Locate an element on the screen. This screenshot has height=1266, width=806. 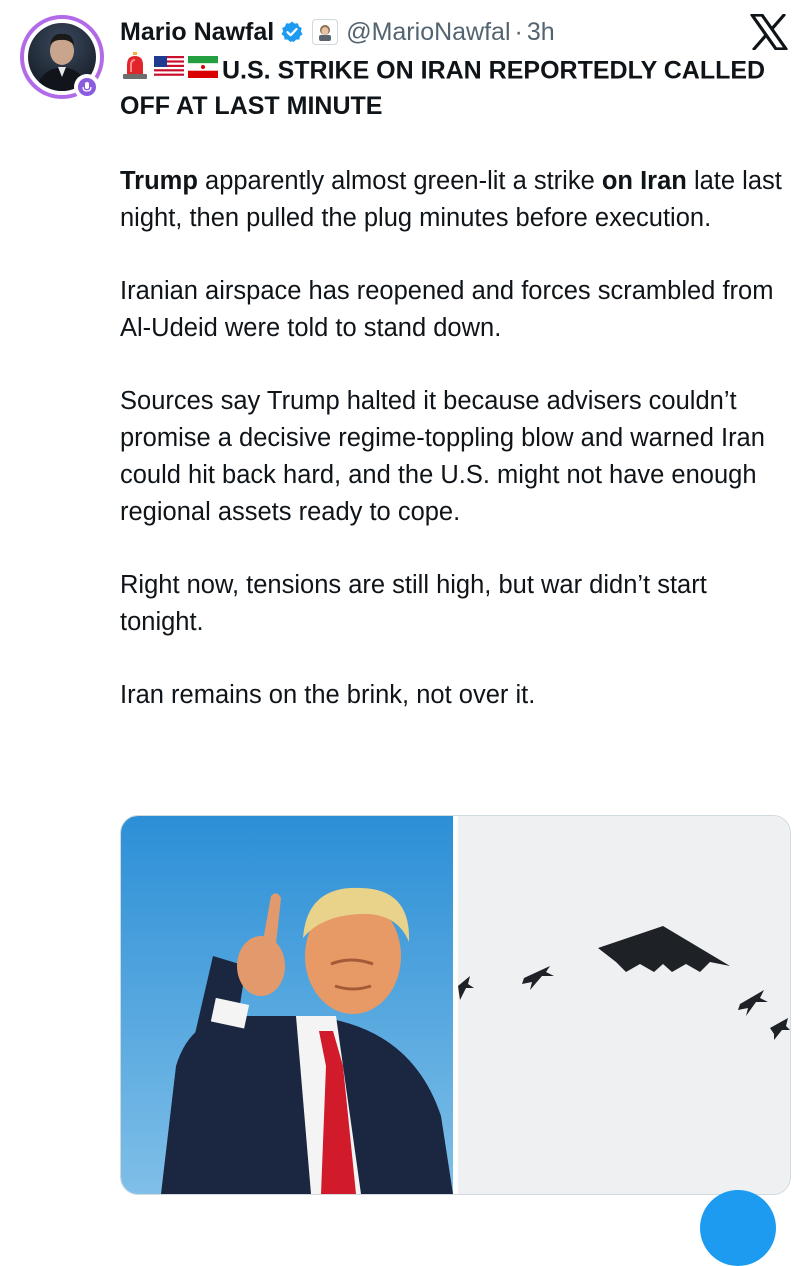
avatar-status-badge is located at coordinates (87, 87).